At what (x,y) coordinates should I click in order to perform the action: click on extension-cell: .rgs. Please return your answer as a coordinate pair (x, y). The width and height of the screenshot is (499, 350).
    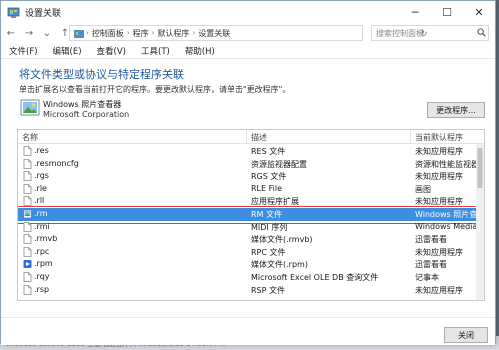
    Looking at the image, I should click on (41, 176).